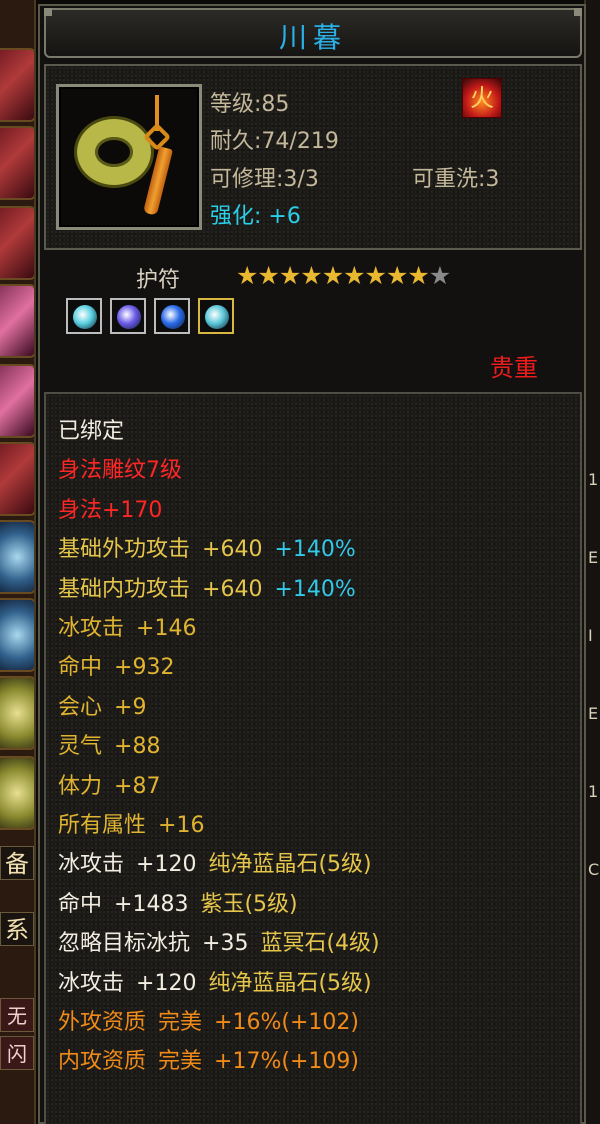  I want to click on side-label-a-text: 无, so click(17, 1016).